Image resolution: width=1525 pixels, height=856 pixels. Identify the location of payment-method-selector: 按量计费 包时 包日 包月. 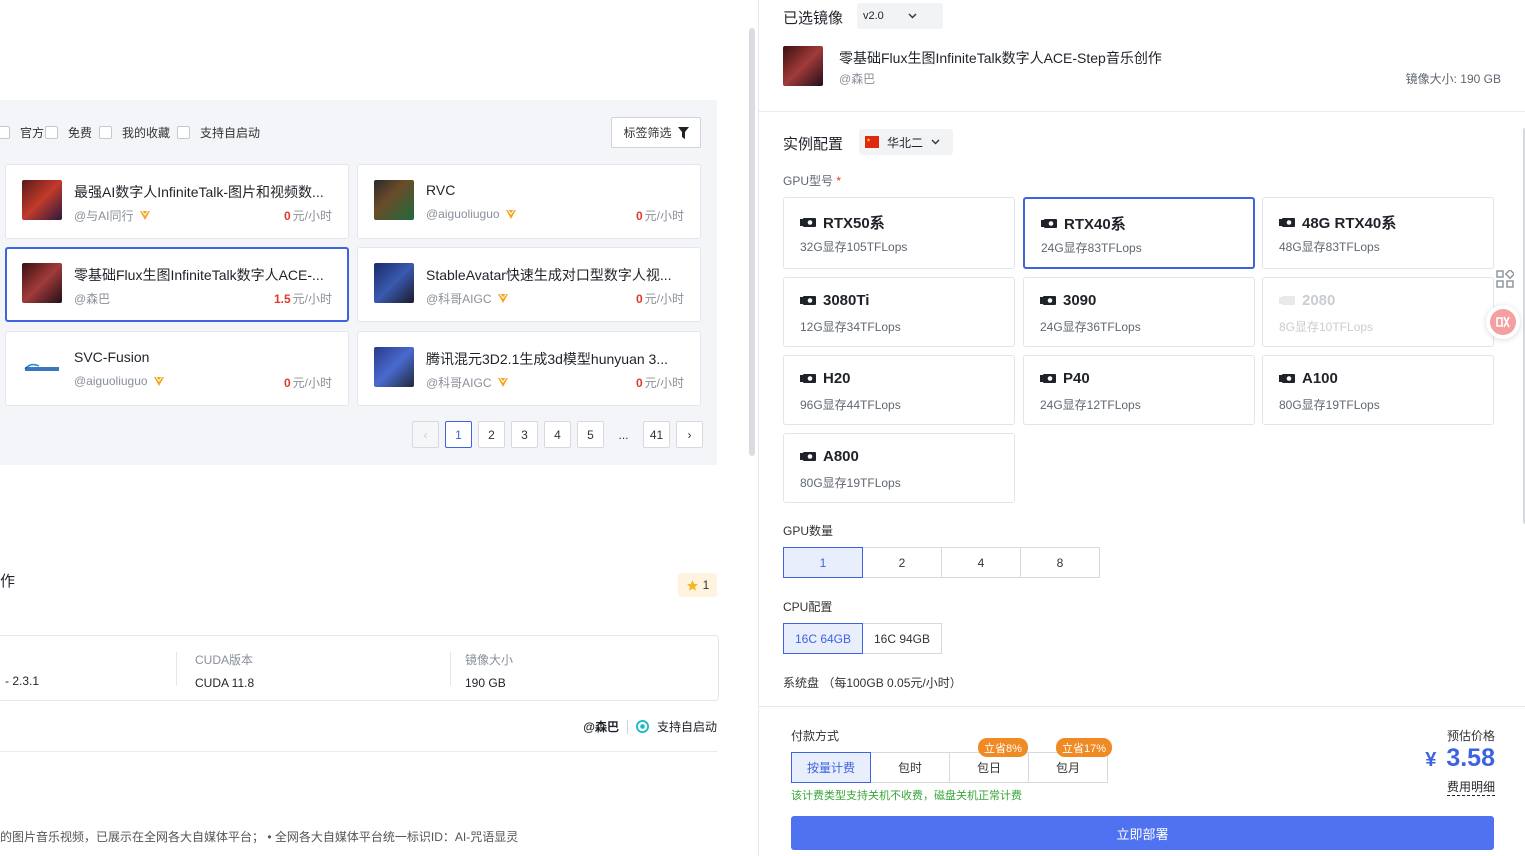
(949, 767).